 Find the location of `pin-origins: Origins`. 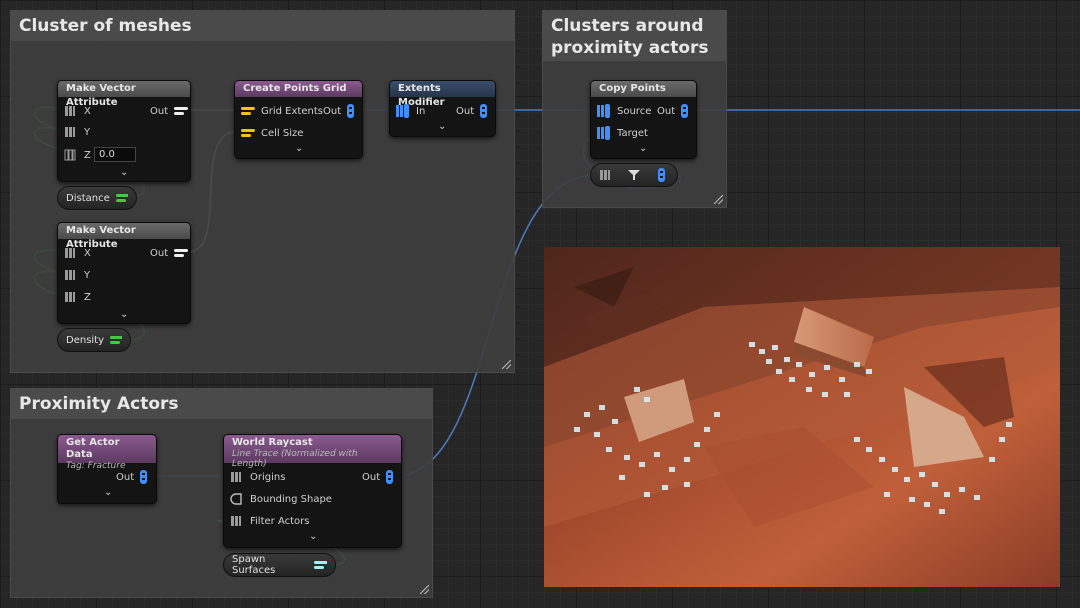

pin-origins: Origins is located at coordinates (257, 477).